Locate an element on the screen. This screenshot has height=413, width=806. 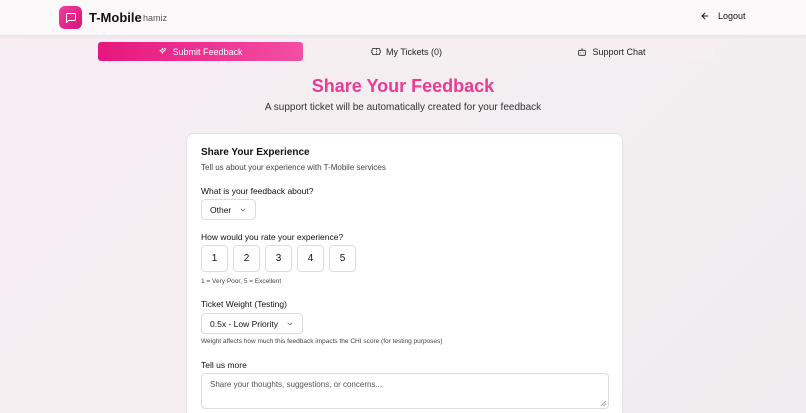
tab-submit-feedback: Submit Feedback is located at coordinates (200, 51).